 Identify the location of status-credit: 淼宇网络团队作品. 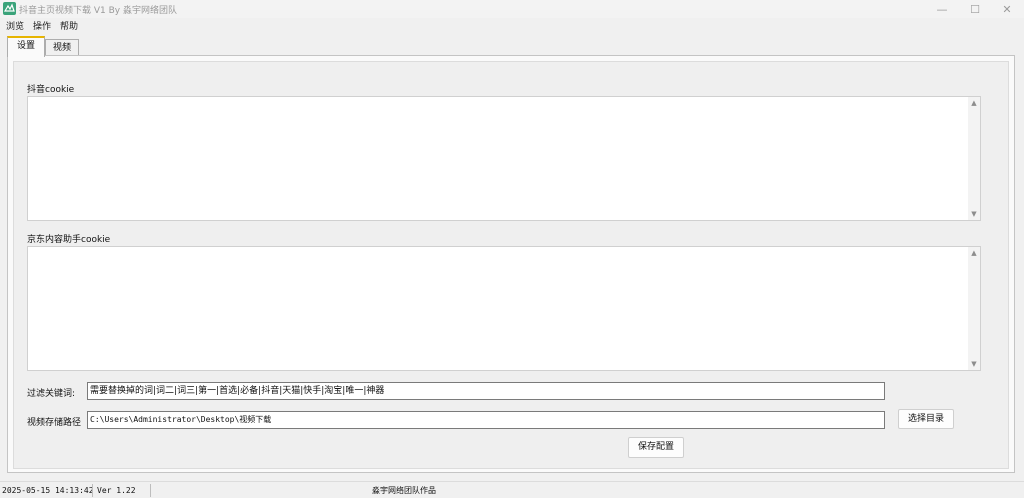
(404, 490).